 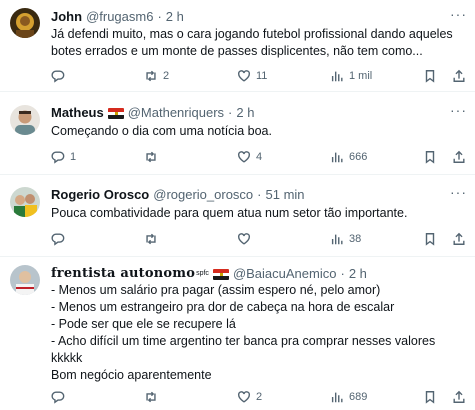 I want to click on retweet-button: 2, so click(x=156, y=76).